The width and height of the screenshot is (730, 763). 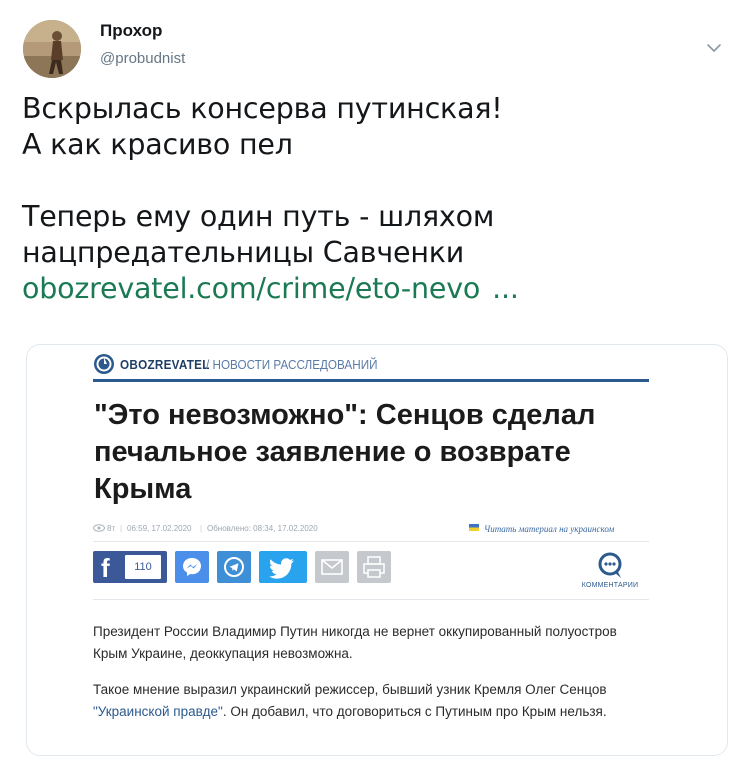 I want to click on comments-label: КОММЕНТАРИИ, so click(x=610, y=585).